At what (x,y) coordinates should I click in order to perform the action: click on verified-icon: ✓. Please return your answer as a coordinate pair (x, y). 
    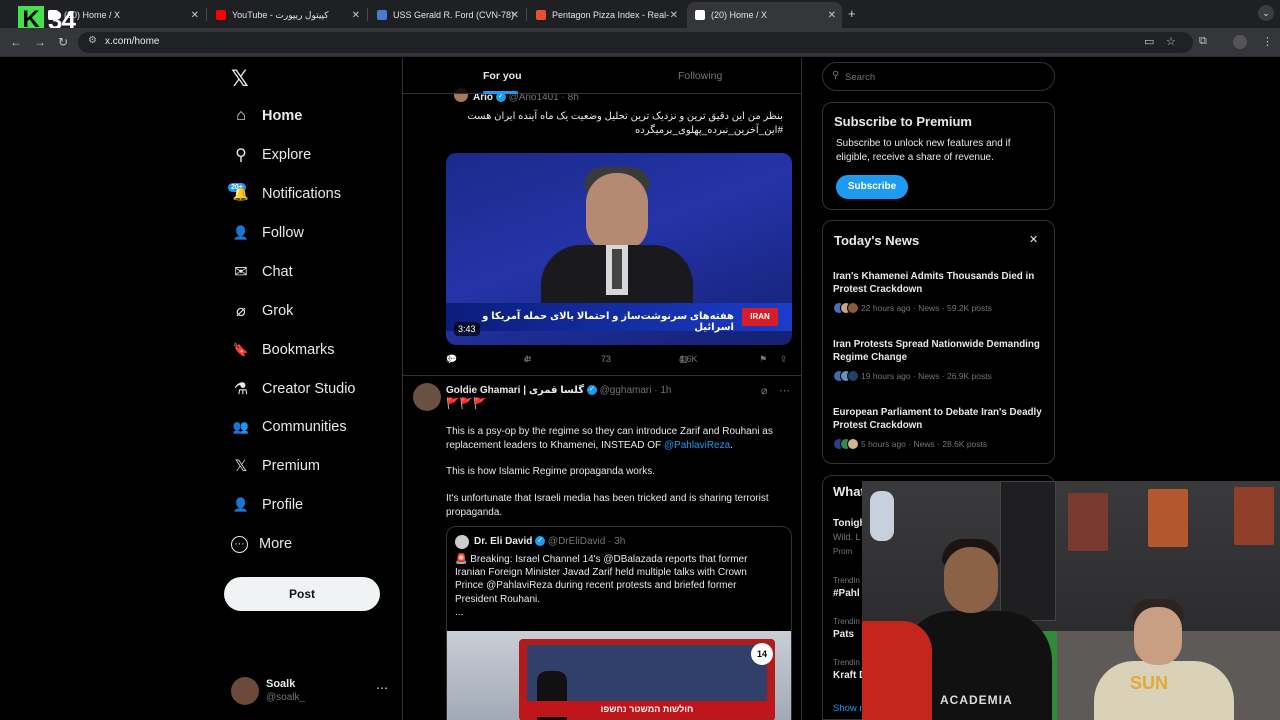
    Looking at the image, I should click on (540, 541).